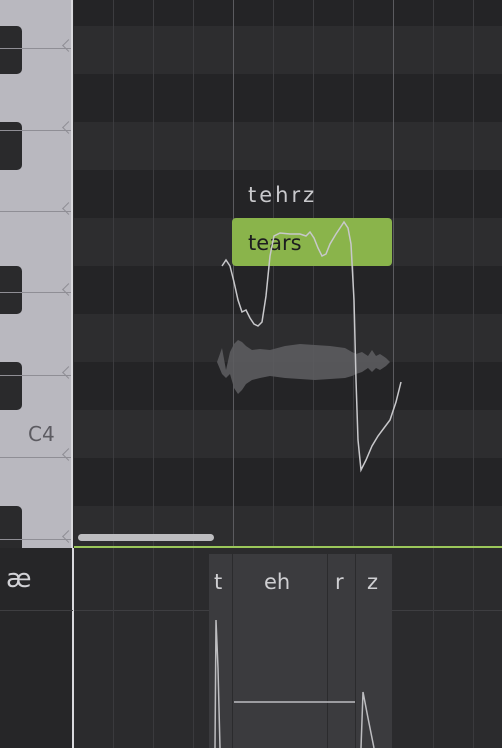 This screenshot has width=502, height=748. What do you see at coordinates (294, 683) in the screenshot?
I see `phoneme-envelope` at bounding box center [294, 683].